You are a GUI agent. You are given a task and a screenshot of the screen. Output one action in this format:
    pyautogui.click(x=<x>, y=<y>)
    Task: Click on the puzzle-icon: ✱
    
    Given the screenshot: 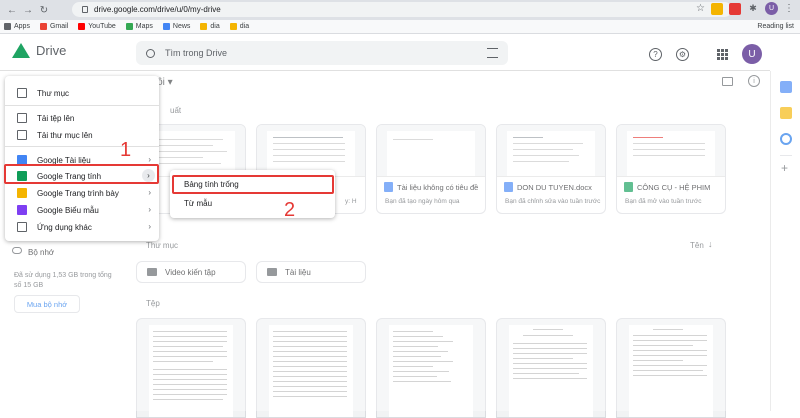 What is the action you would take?
    pyautogui.click(x=753, y=9)
    